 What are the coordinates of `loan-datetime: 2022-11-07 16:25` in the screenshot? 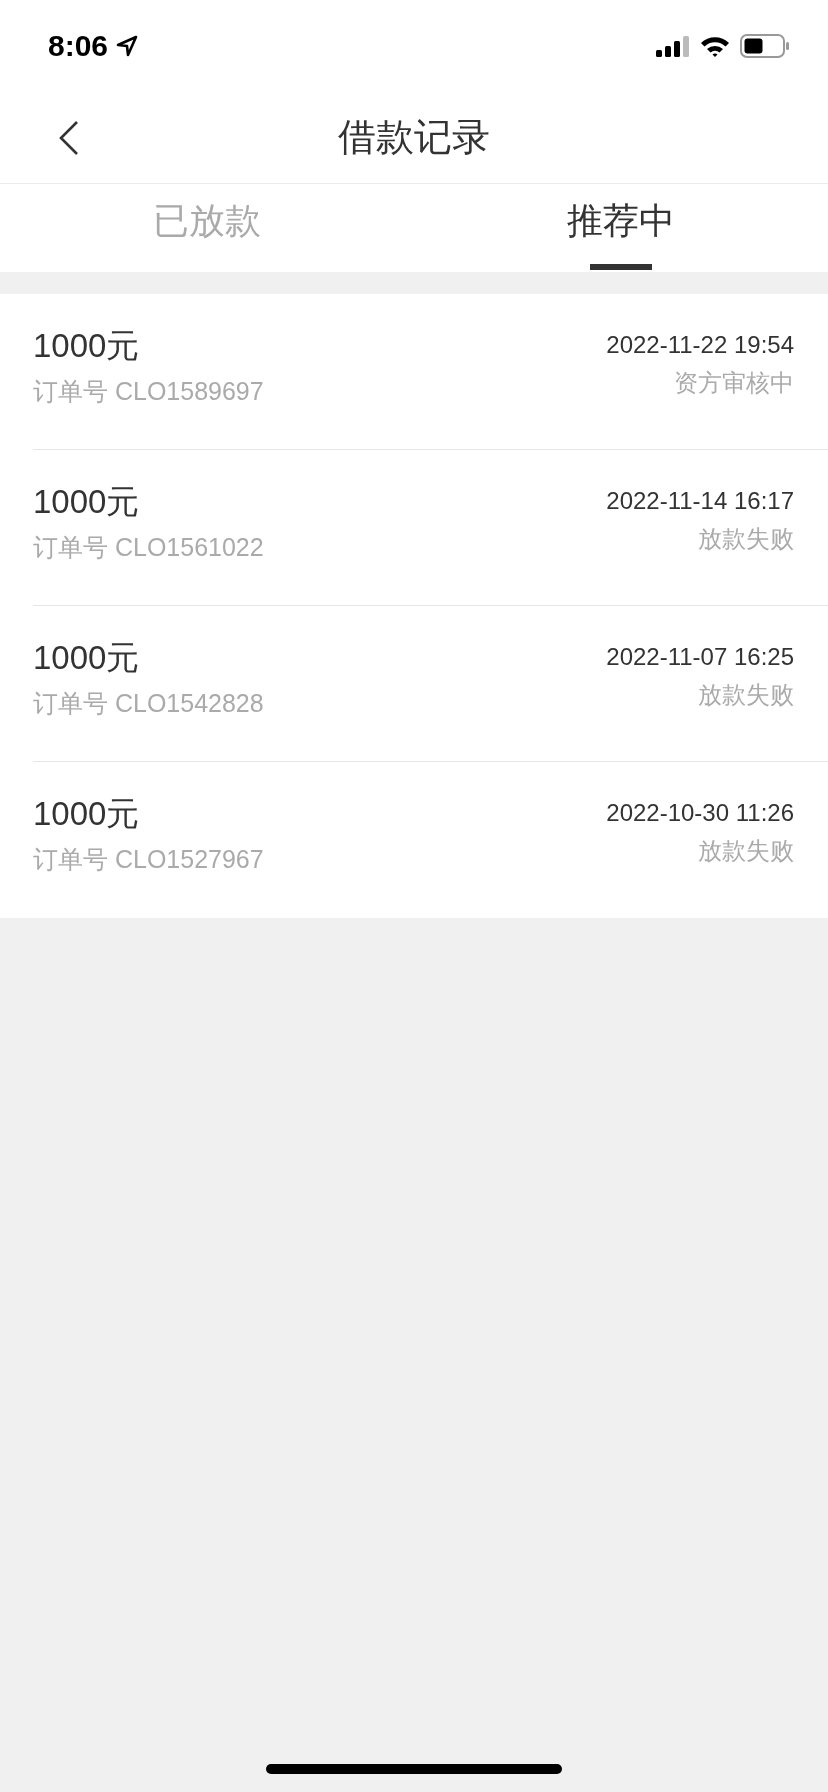 It's located at (700, 657).